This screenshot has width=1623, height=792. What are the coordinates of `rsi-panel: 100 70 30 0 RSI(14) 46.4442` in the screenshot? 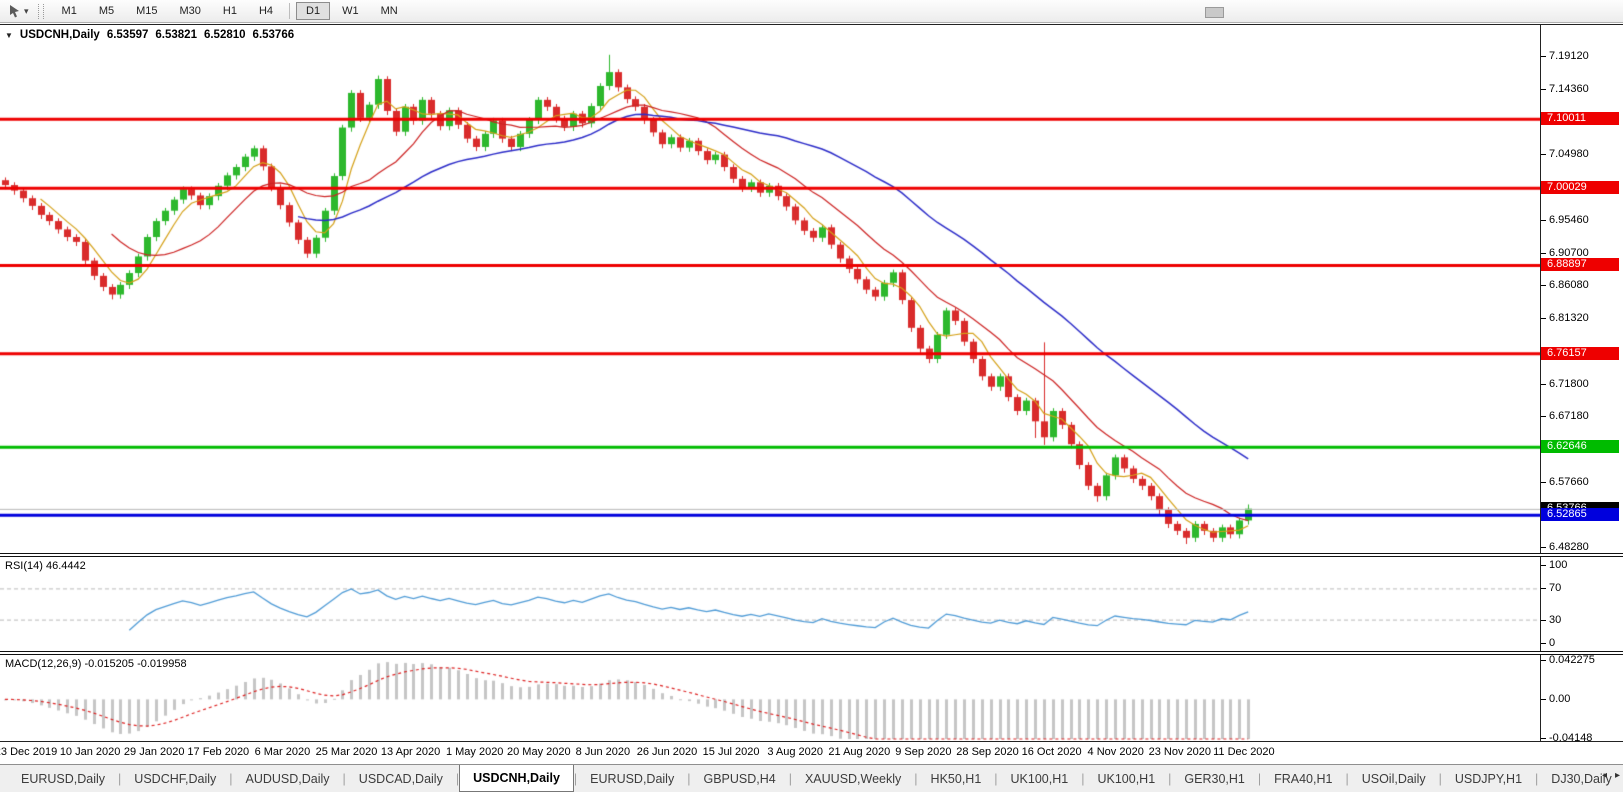 It's located at (811, 604).